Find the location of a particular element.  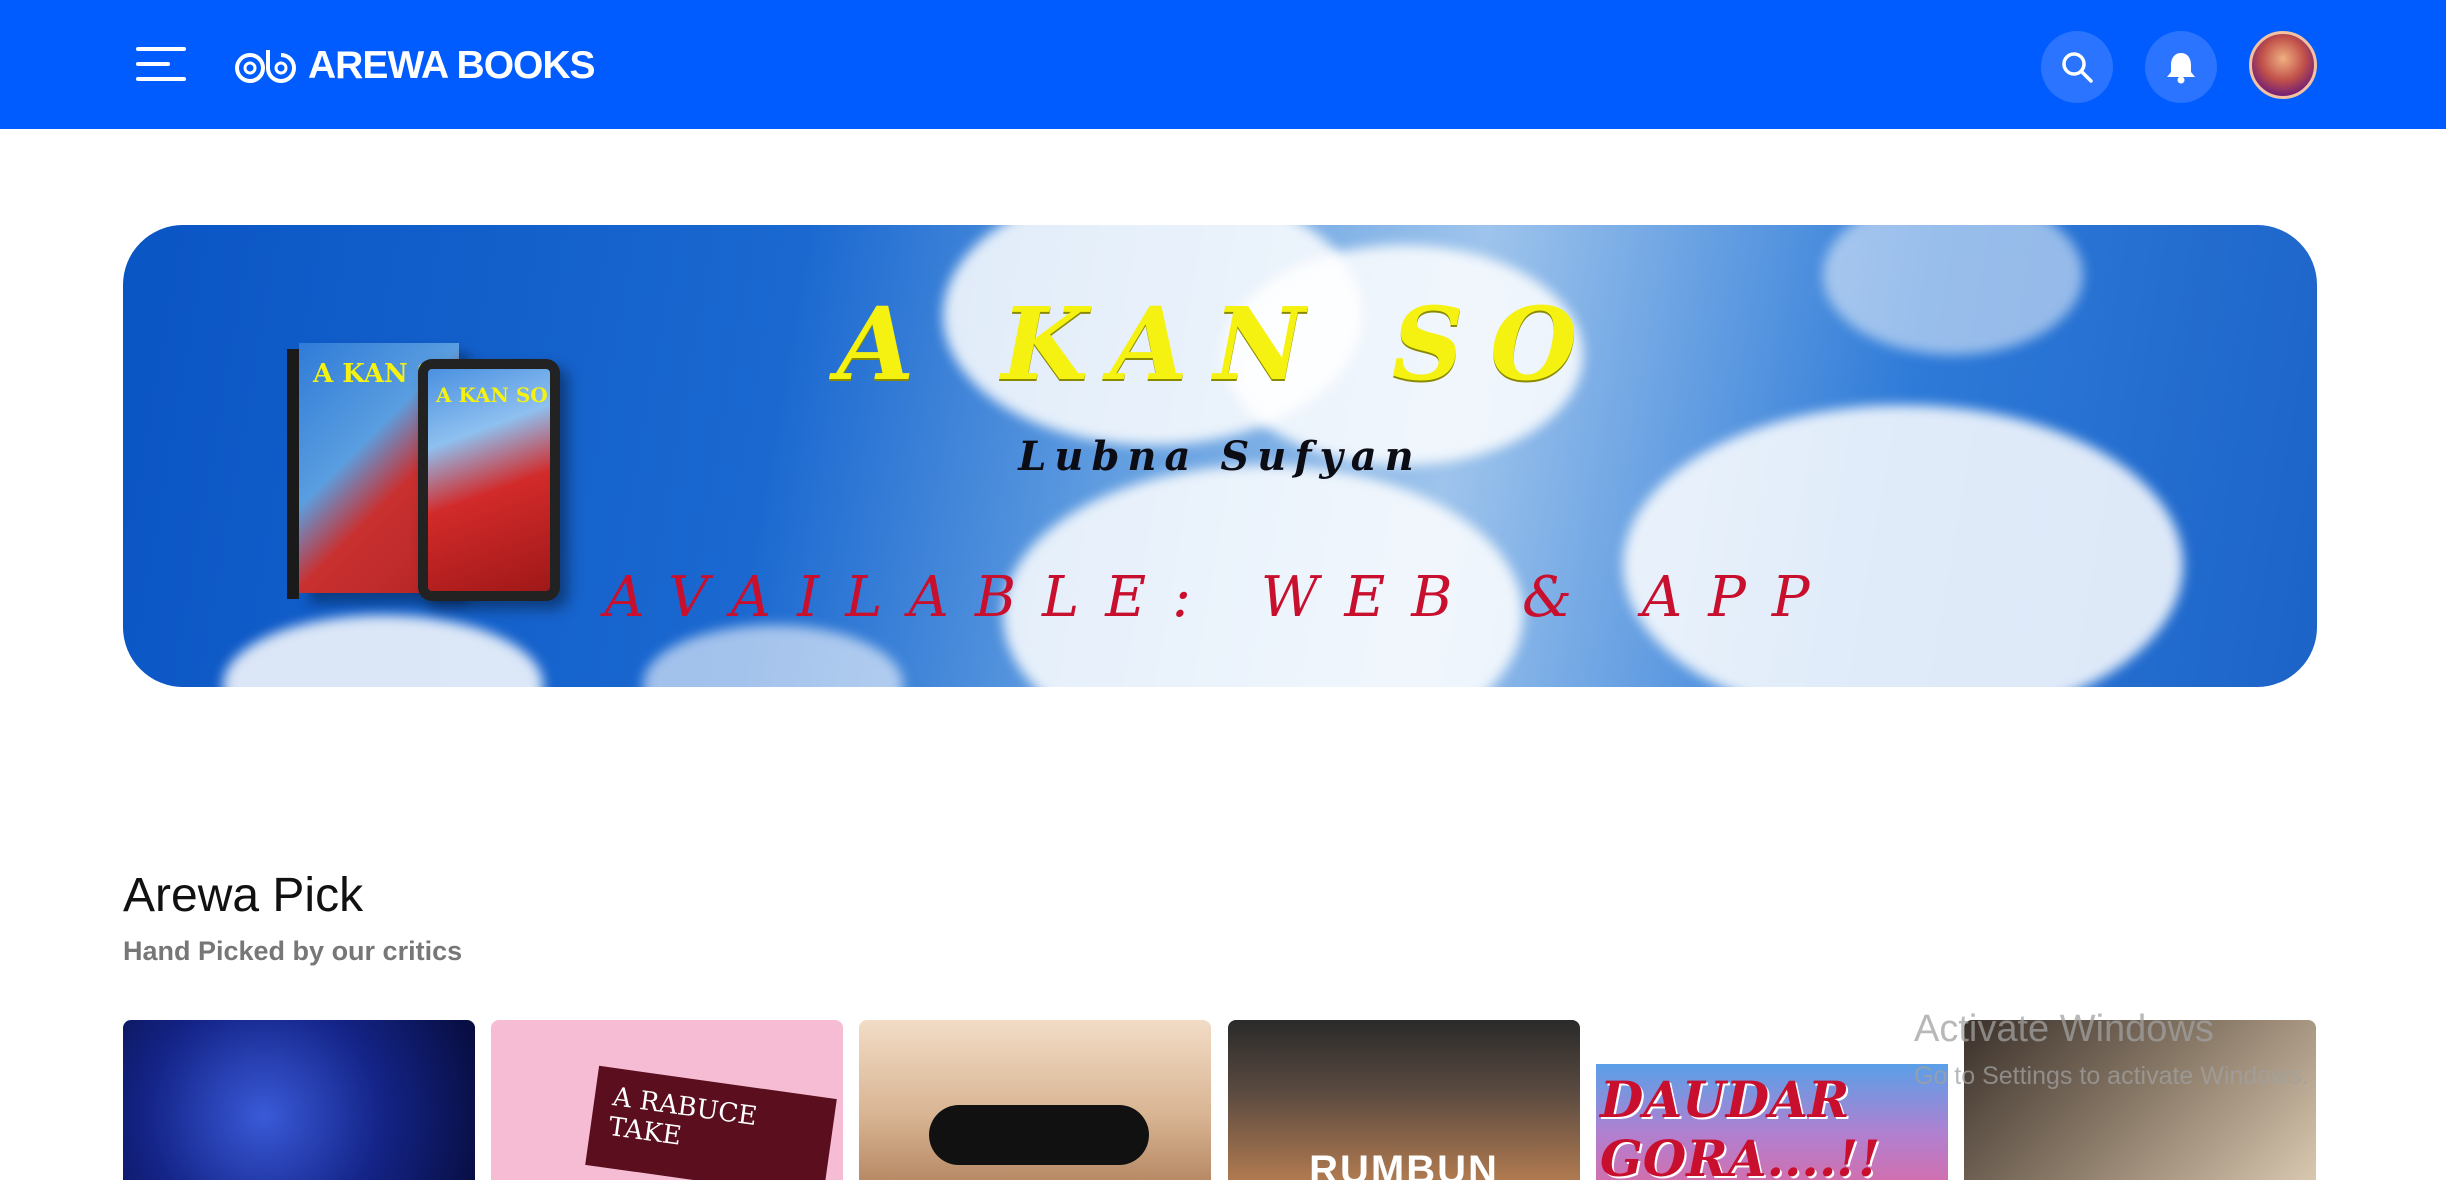

book-card: RUMBUN is located at coordinates (1404, 1100).